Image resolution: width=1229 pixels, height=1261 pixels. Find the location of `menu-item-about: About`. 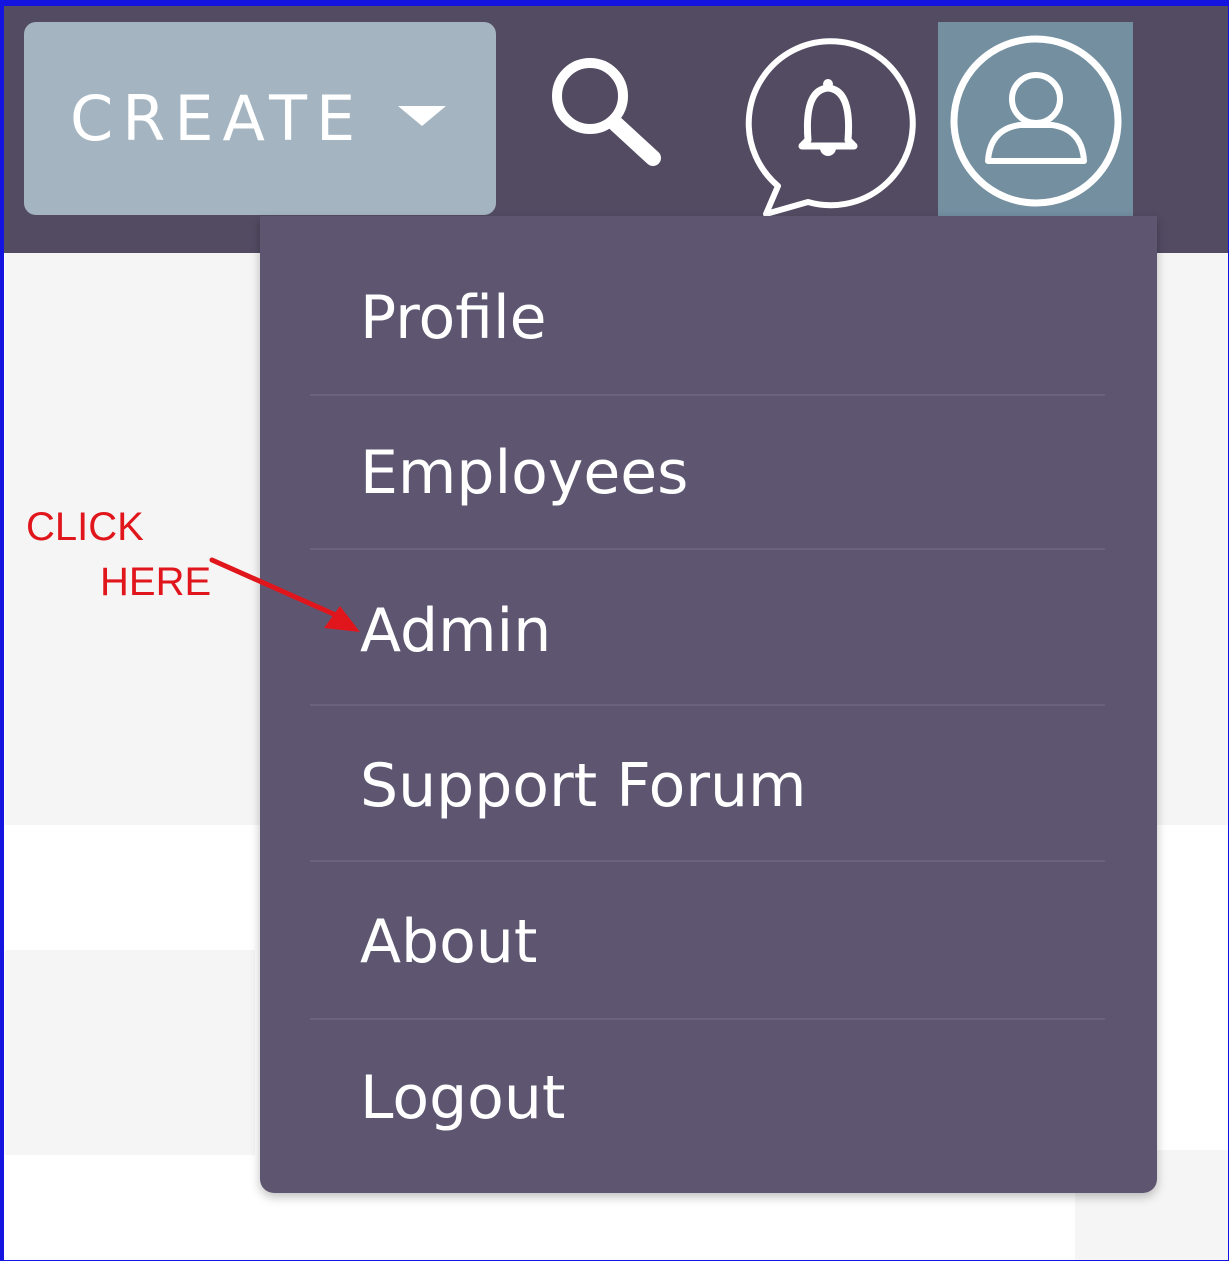

menu-item-about: About is located at coordinates (708, 942).